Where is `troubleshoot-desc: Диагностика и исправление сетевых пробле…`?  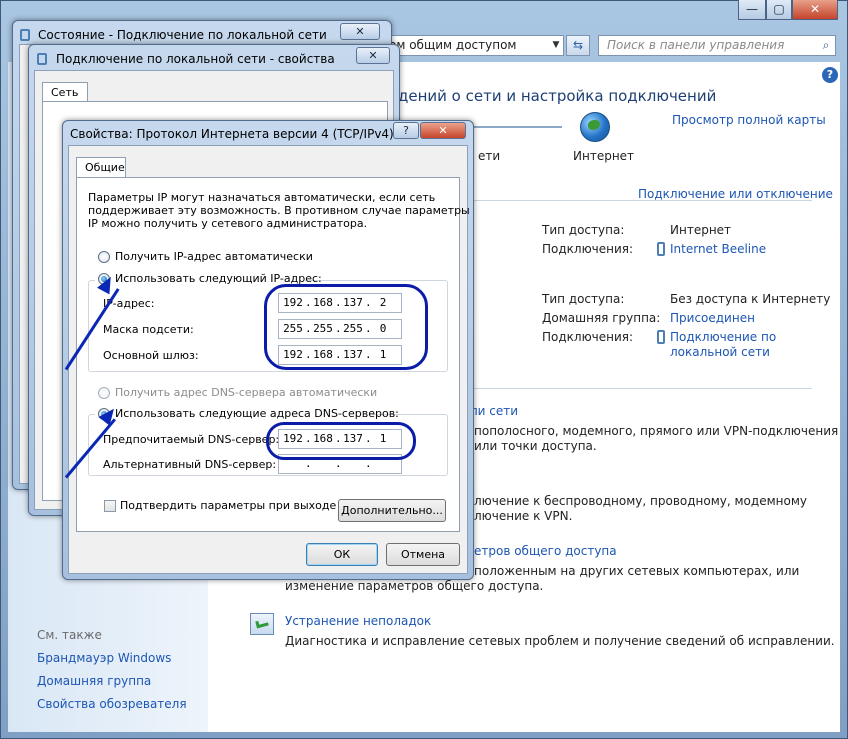 troubleshoot-desc: Диагностика и исправление сетевых пробле… is located at coordinates (560, 641).